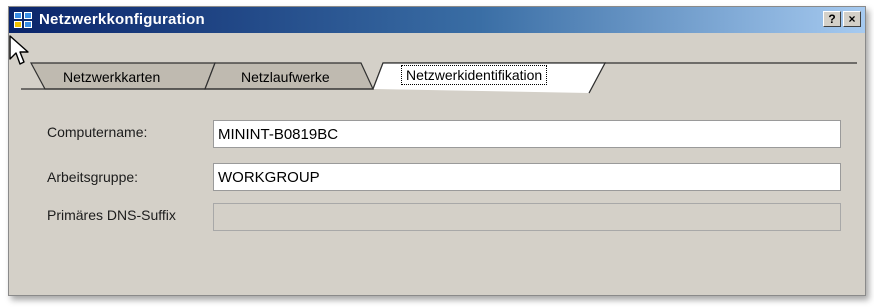  I want to click on tab-netzwerkkarten: Netzwerkkarten, so click(111, 77).